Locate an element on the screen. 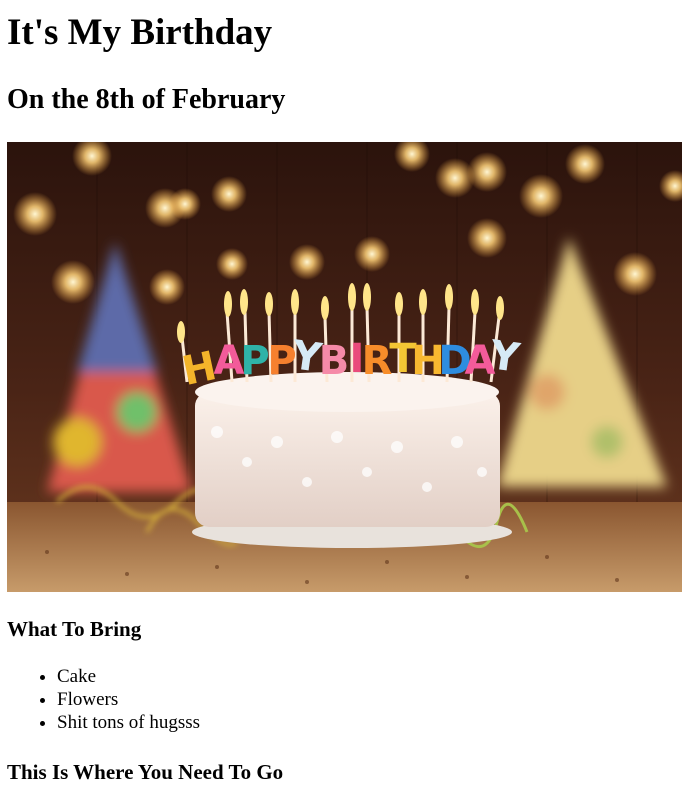  list-item: Flowers is located at coordinates (128, 699).